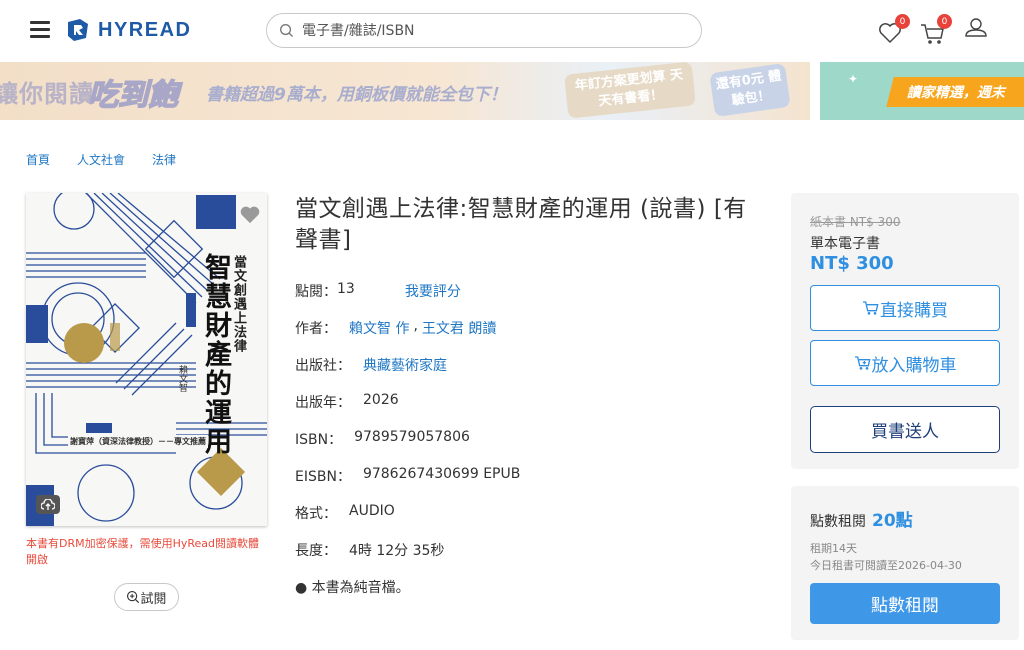 The height and width of the screenshot is (650, 1024). Describe the element at coordinates (902, 21) in the screenshot. I see `wishlist-count-badge: 0` at that location.